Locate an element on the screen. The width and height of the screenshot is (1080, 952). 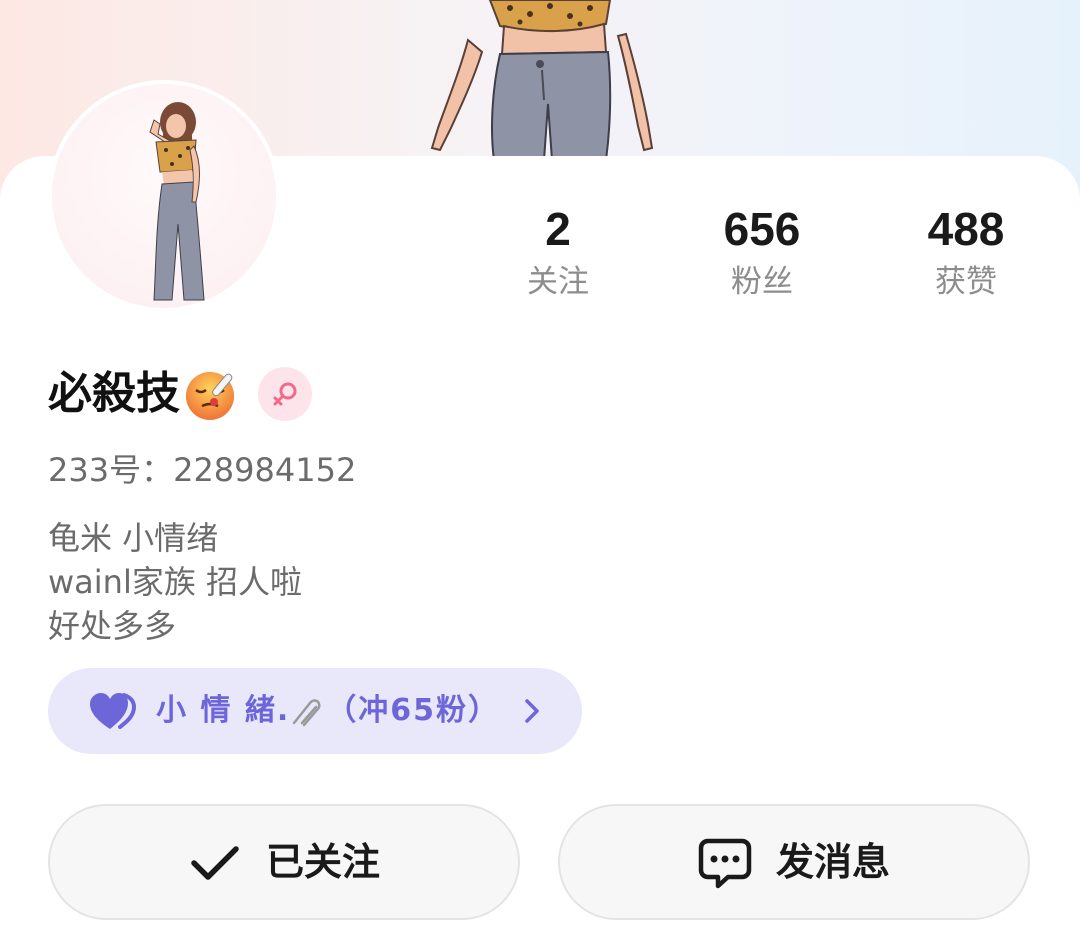
bio-line: 好处多多 is located at coordinates (112, 626).